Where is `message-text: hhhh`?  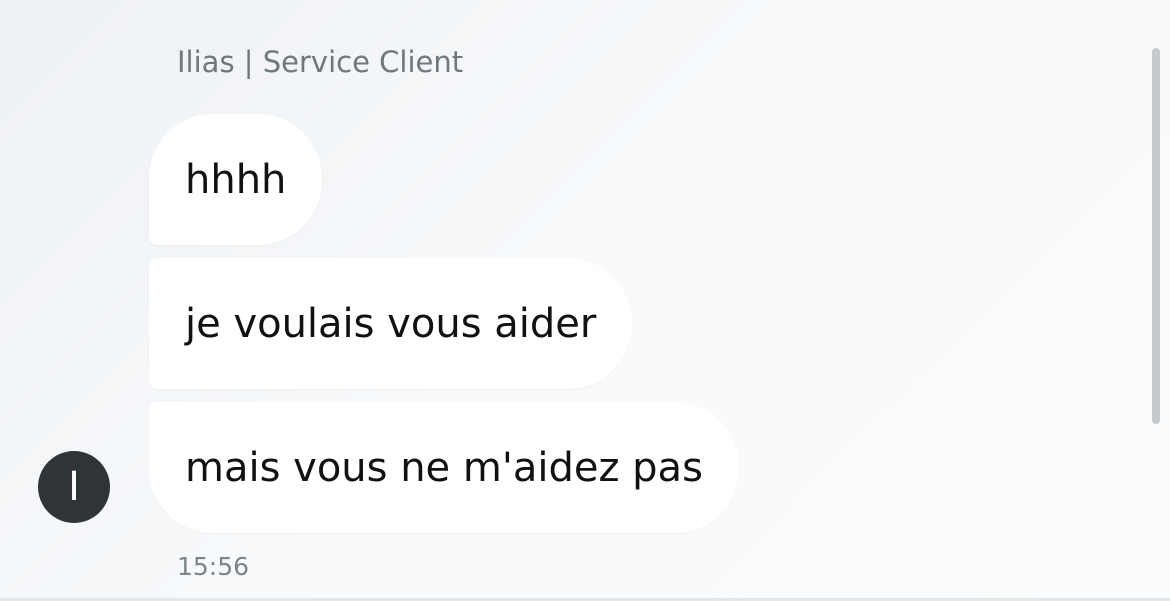 message-text: hhhh is located at coordinates (236, 179).